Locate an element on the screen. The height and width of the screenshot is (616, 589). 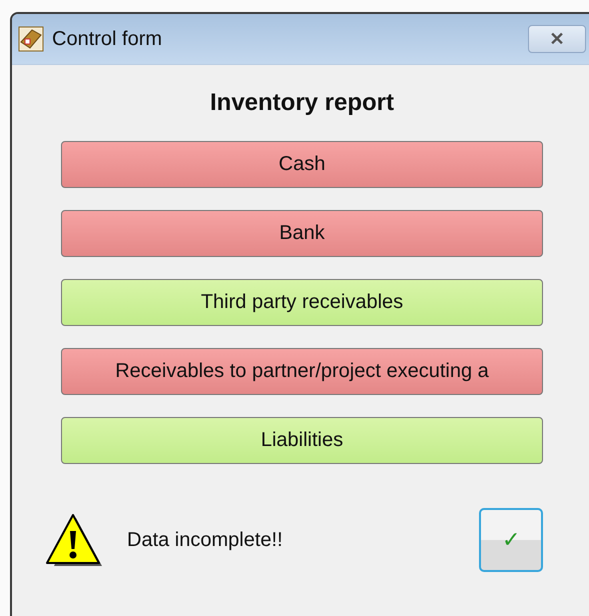
report-heading: Inventory report is located at coordinates (302, 103).